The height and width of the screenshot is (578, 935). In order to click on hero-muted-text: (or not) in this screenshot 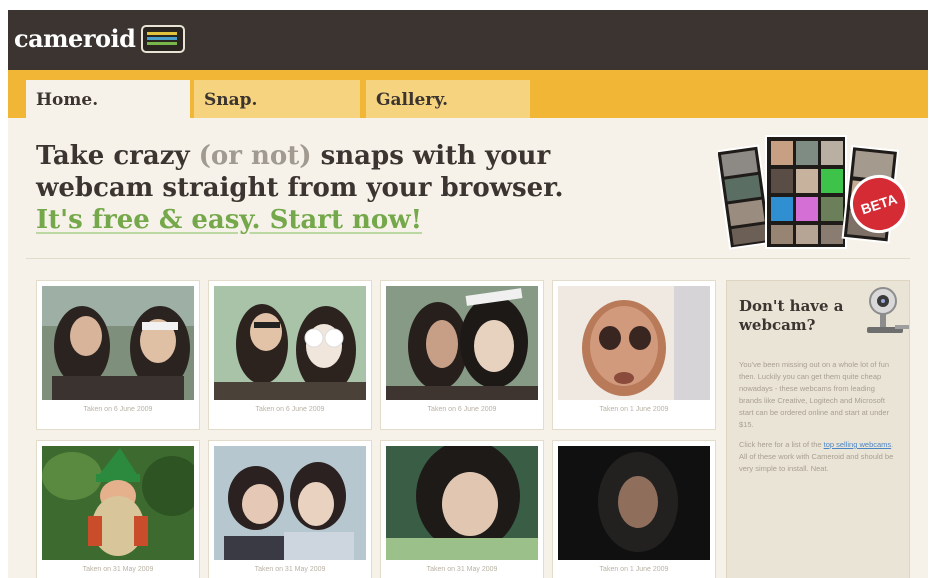, I will do `click(255, 156)`.